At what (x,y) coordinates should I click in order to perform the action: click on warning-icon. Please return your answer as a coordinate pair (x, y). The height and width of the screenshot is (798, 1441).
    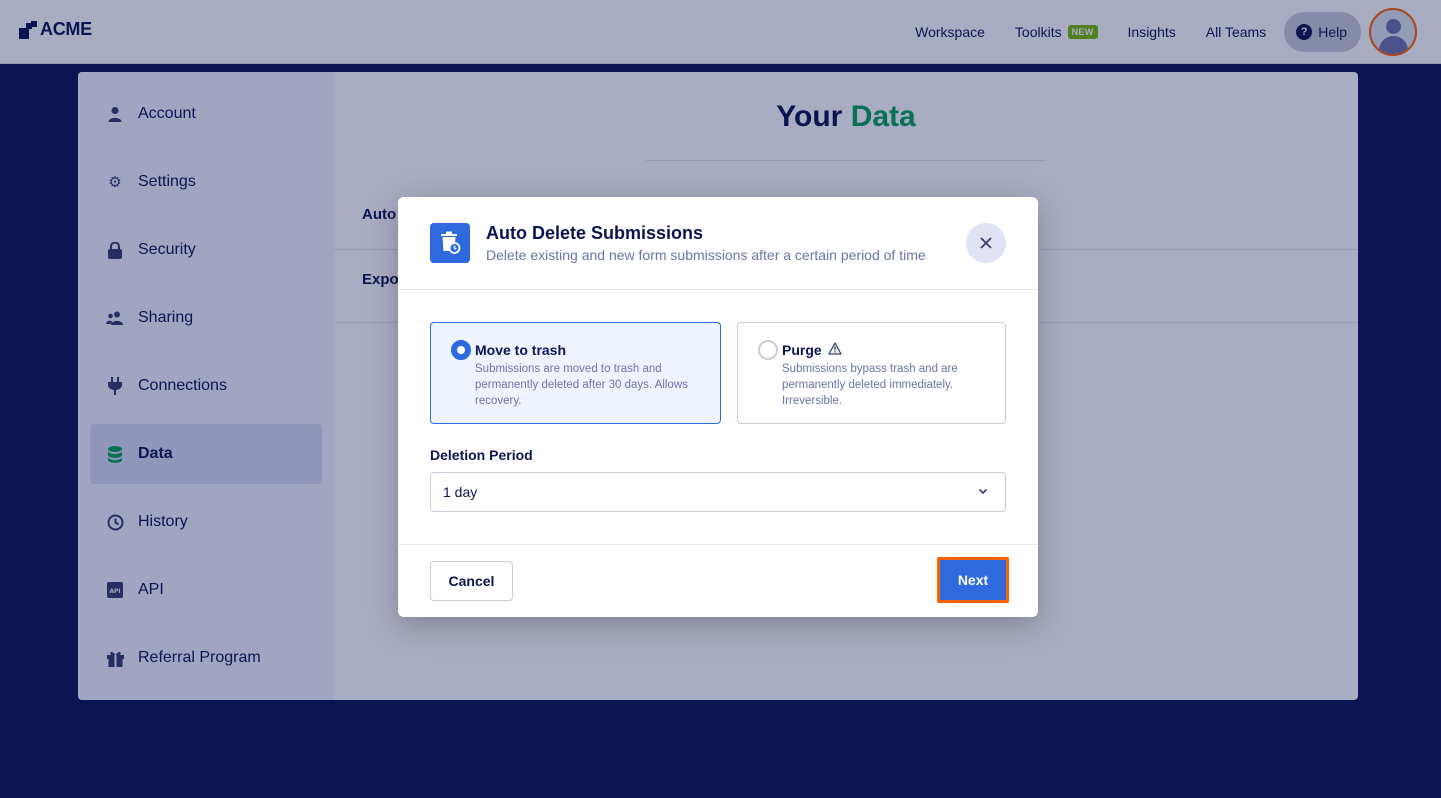
    Looking at the image, I should click on (835, 350).